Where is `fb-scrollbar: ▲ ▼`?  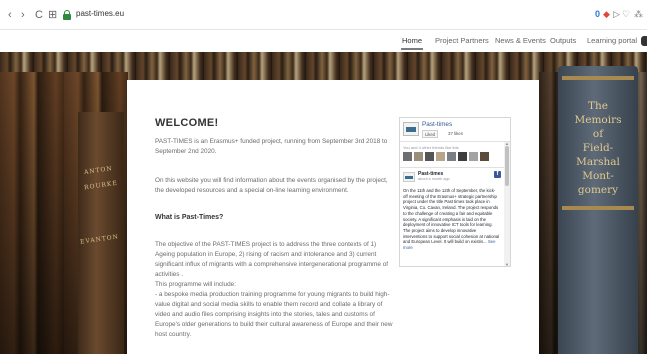 fb-scrollbar: ▲ ▼ is located at coordinates (507, 204).